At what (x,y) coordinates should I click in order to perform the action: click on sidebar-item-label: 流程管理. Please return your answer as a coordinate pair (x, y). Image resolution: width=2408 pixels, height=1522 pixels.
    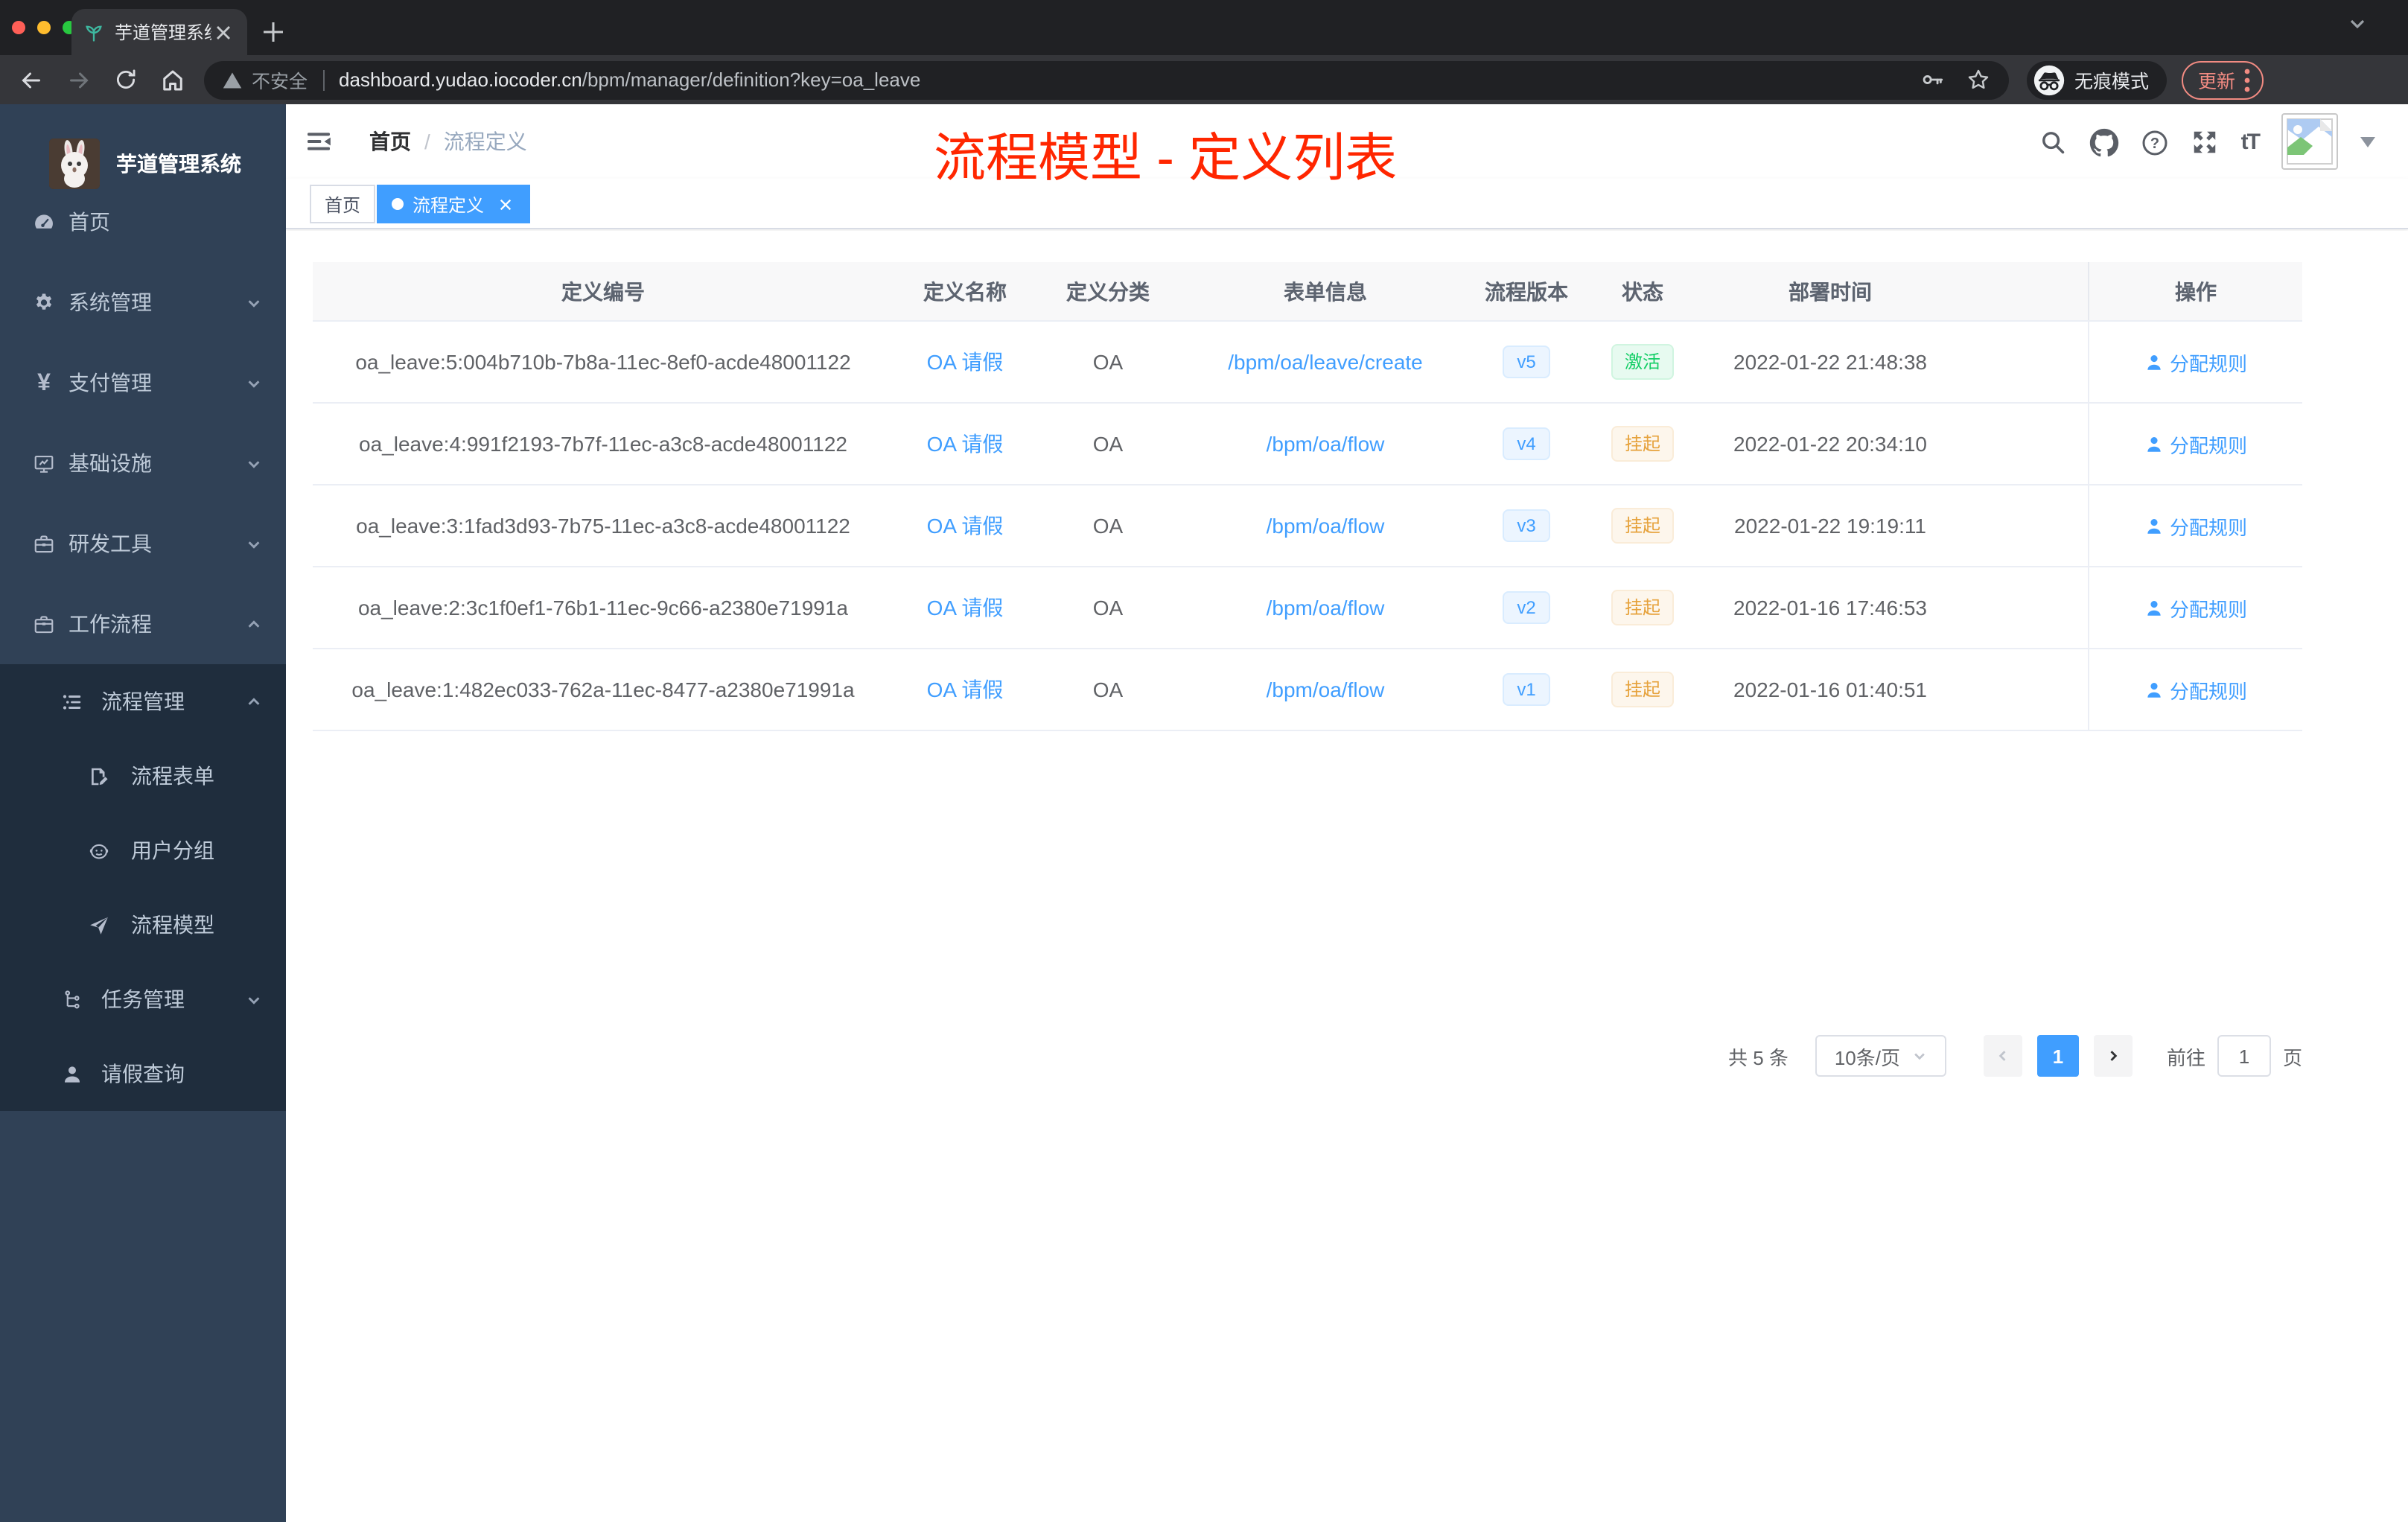
    Looking at the image, I should click on (143, 701).